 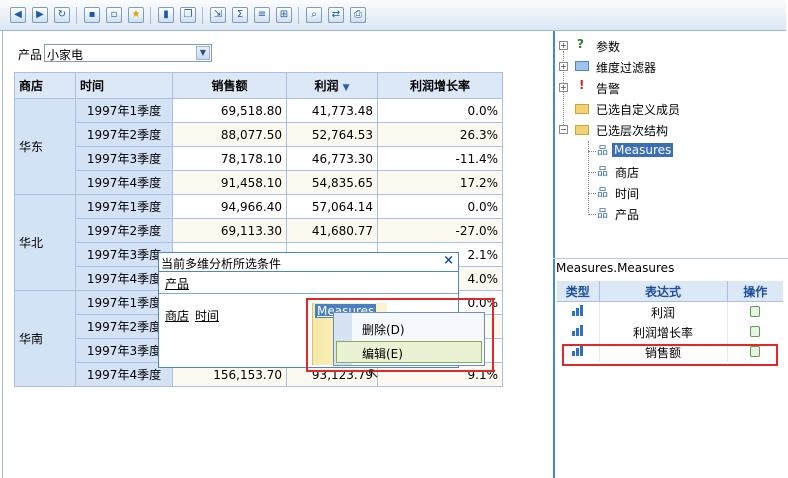 I want to click on header-growth: 利润增长率, so click(x=440, y=85).